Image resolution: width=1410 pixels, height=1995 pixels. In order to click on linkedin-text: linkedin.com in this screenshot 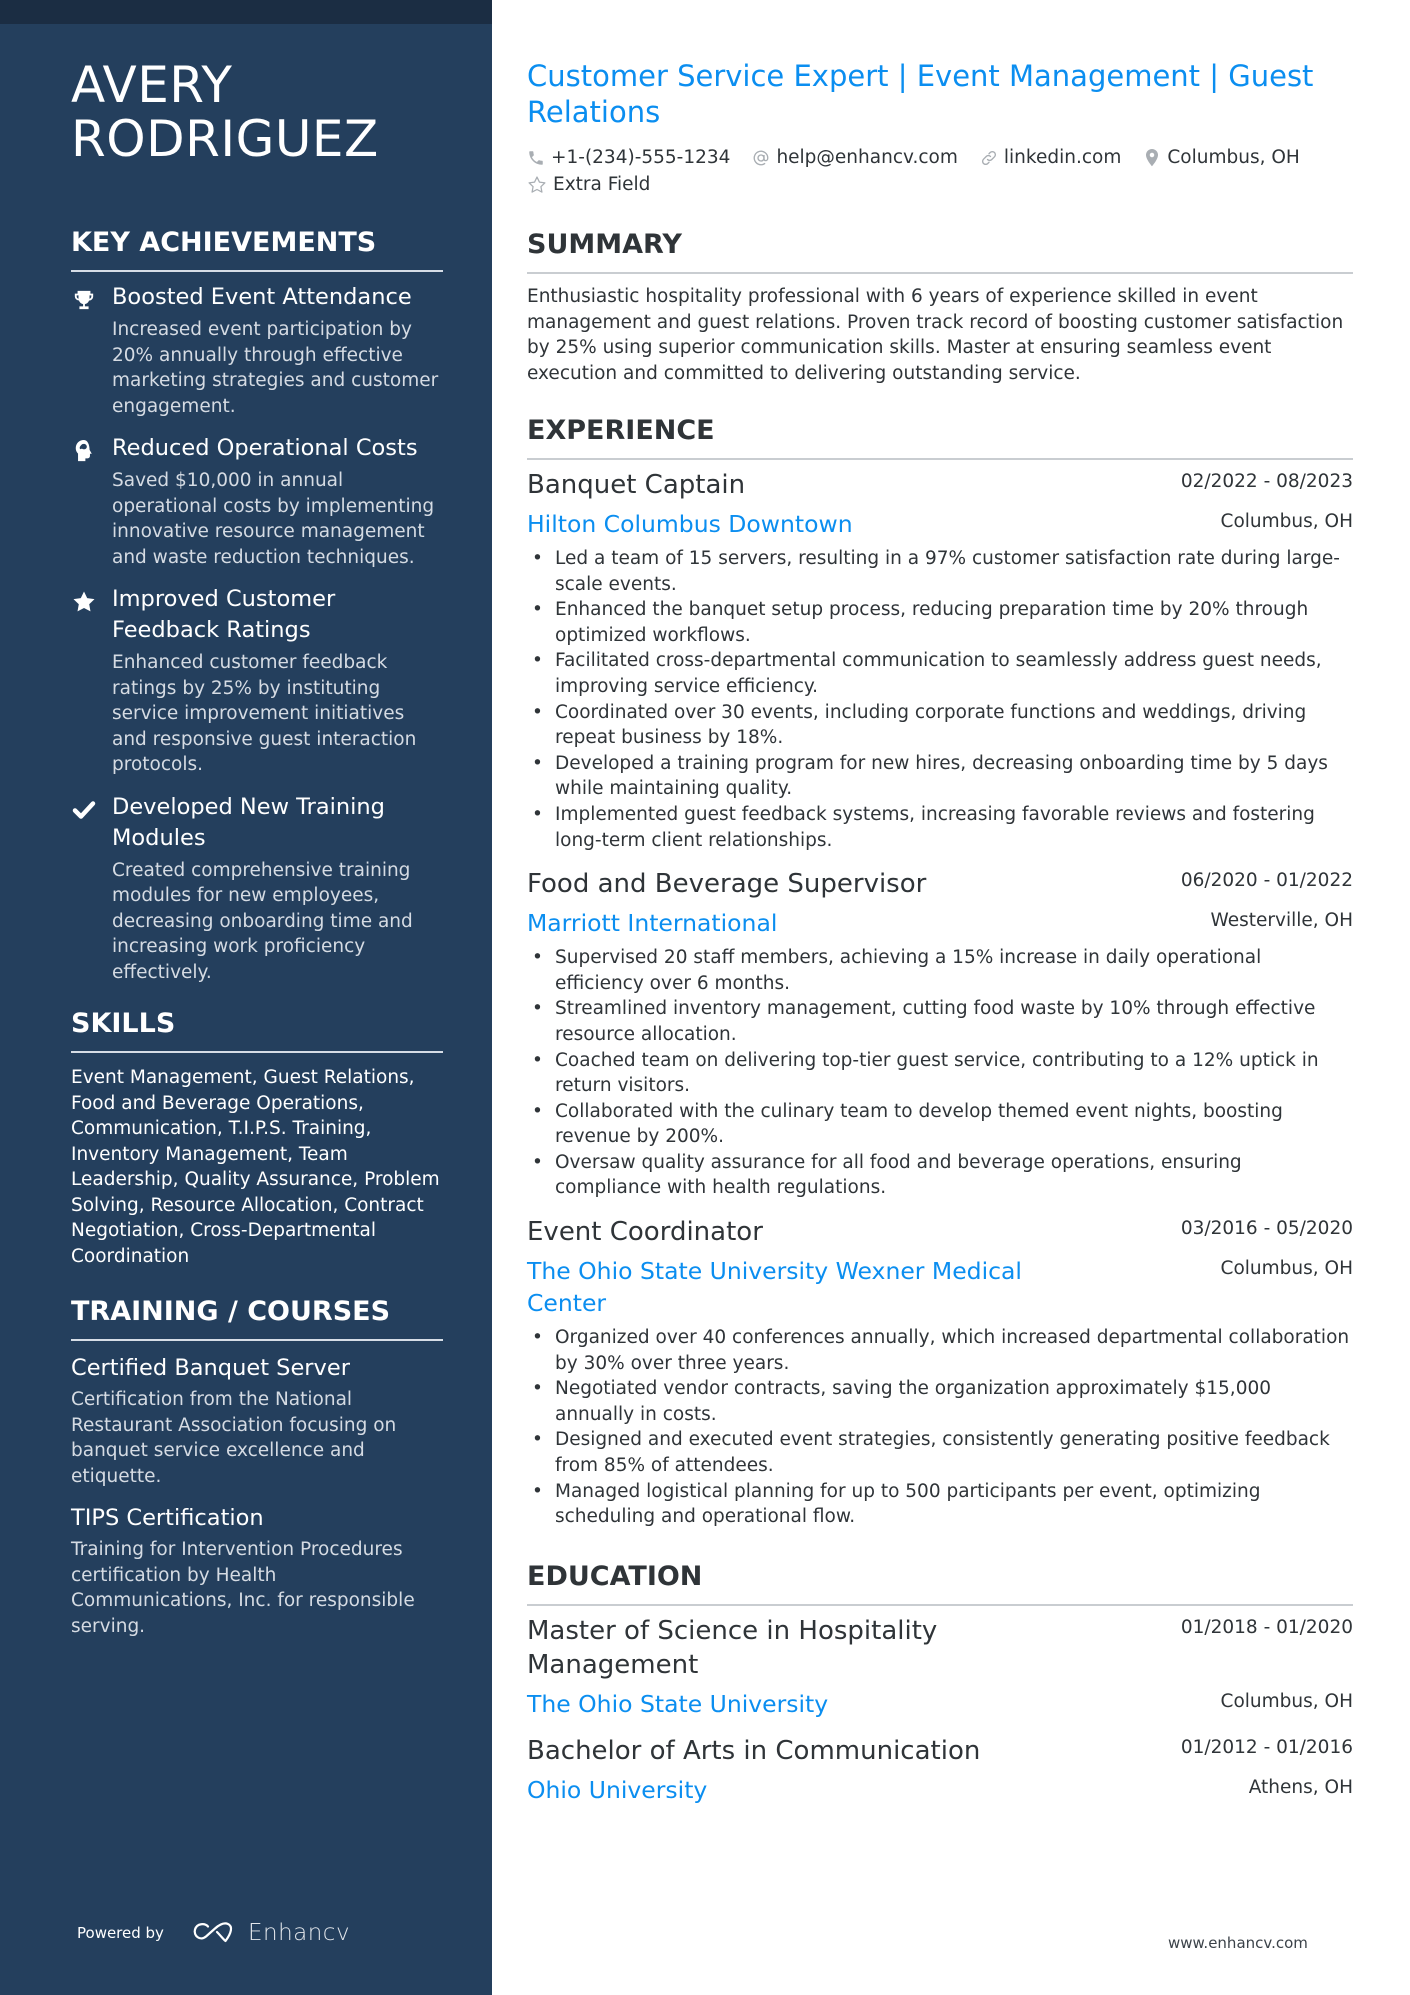, I will do `click(1062, 157)`.